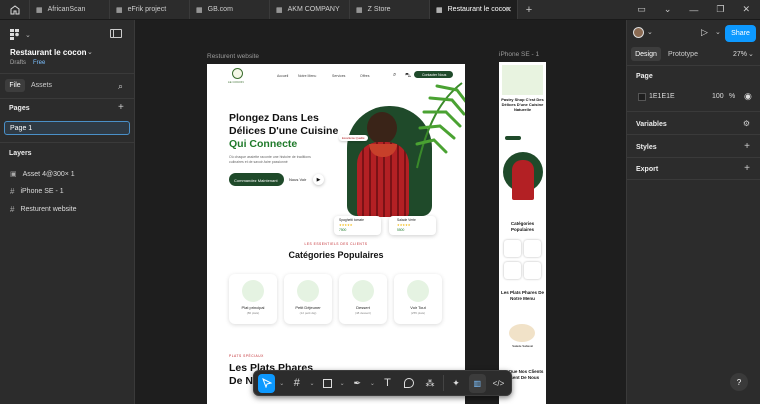  Describe the element at coordinates (310, 9) in the screenshot. I see `tab-akm-company: ▦ AKM COMPANY` at that location.